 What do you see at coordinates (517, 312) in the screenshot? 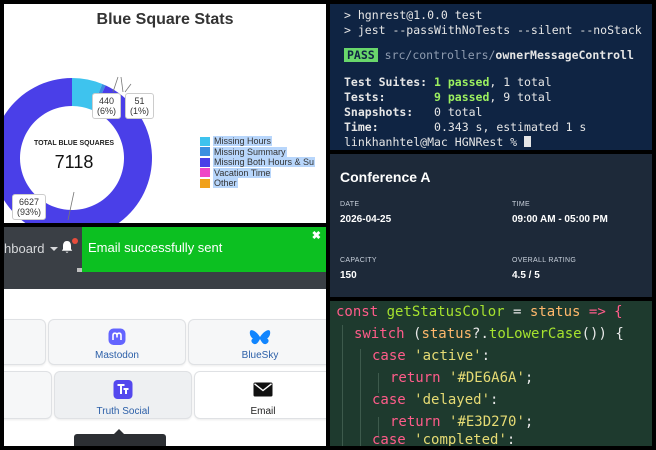
I see `code-token: =` at bounding box center [517, 312].